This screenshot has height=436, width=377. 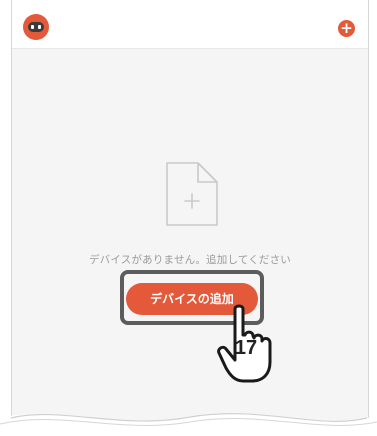 What do you see at coordinates (190, 260) in the screenshot?
I see `empty-state-message: デバイスがありません。追加してください` at bounding box center [190, 260].